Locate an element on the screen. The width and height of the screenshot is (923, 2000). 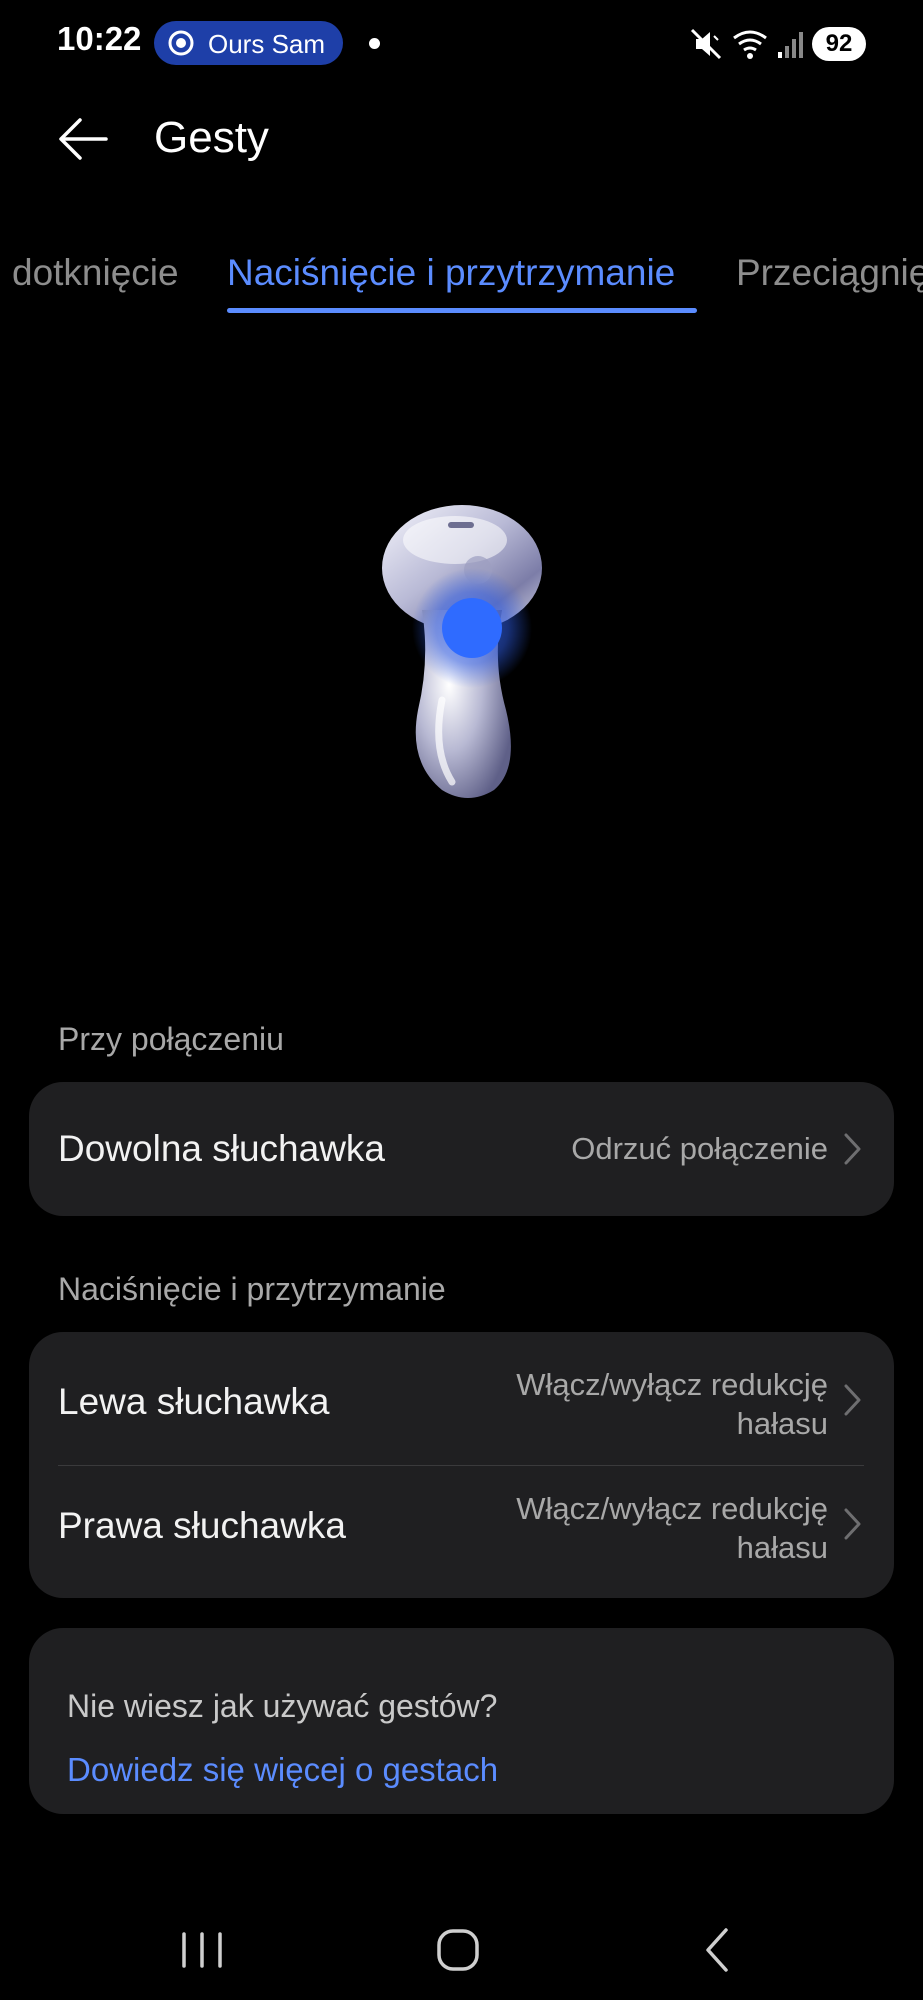
navigation-bar is located at coordinates (461, 1950).